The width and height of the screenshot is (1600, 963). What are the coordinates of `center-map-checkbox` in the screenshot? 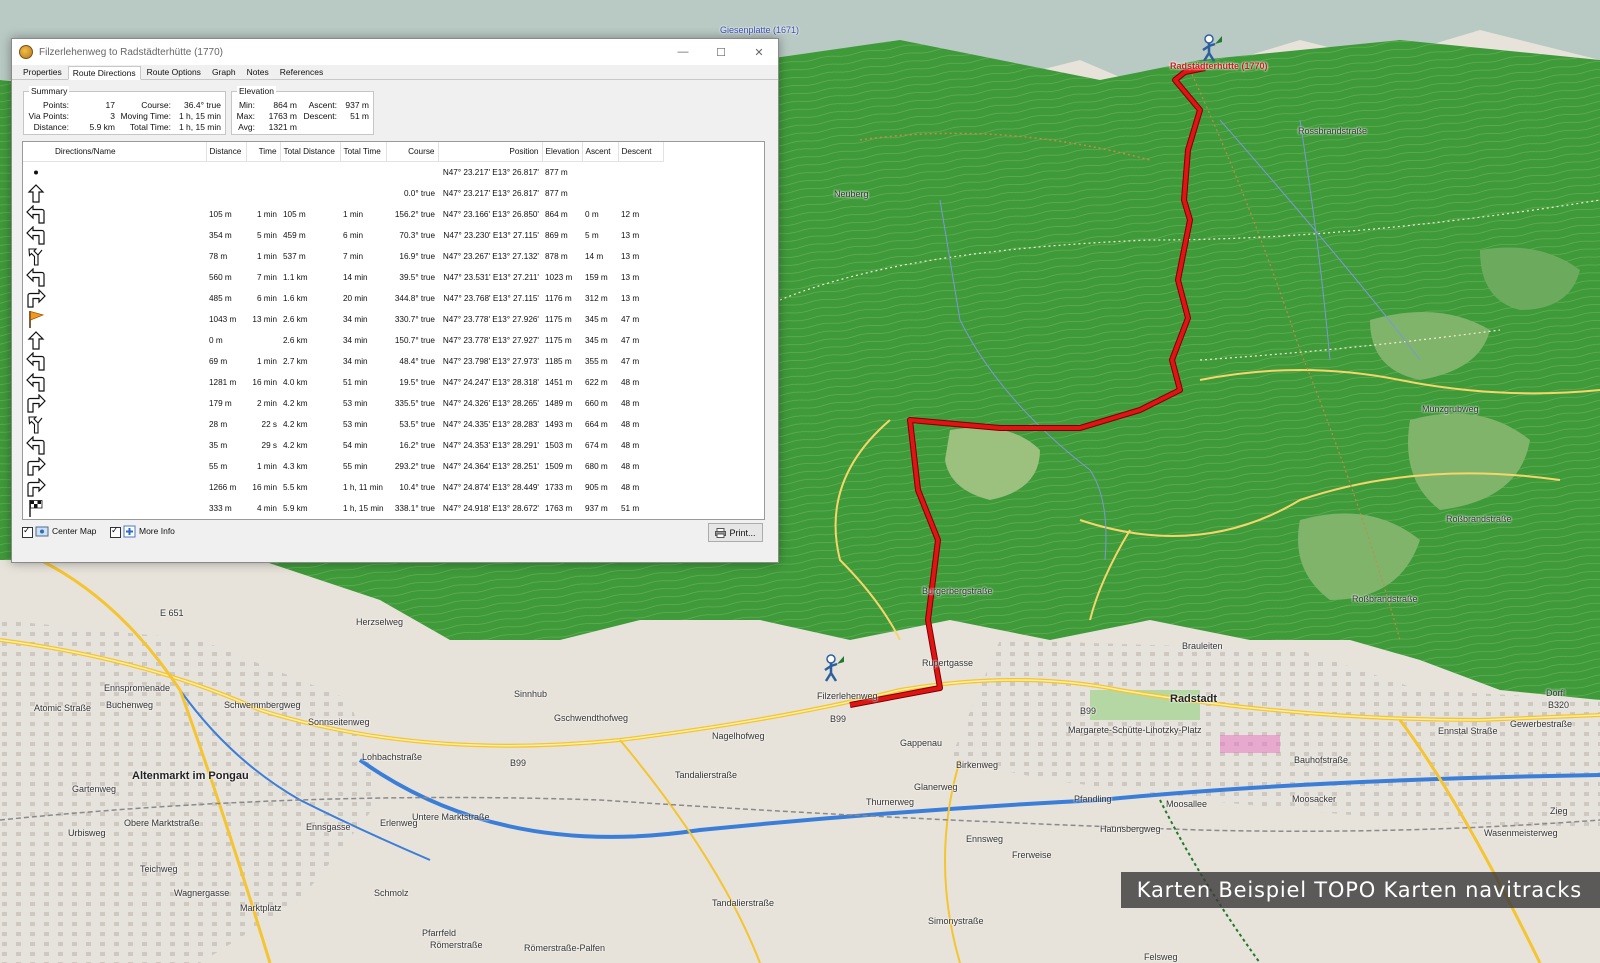 It's located at (27, 531).